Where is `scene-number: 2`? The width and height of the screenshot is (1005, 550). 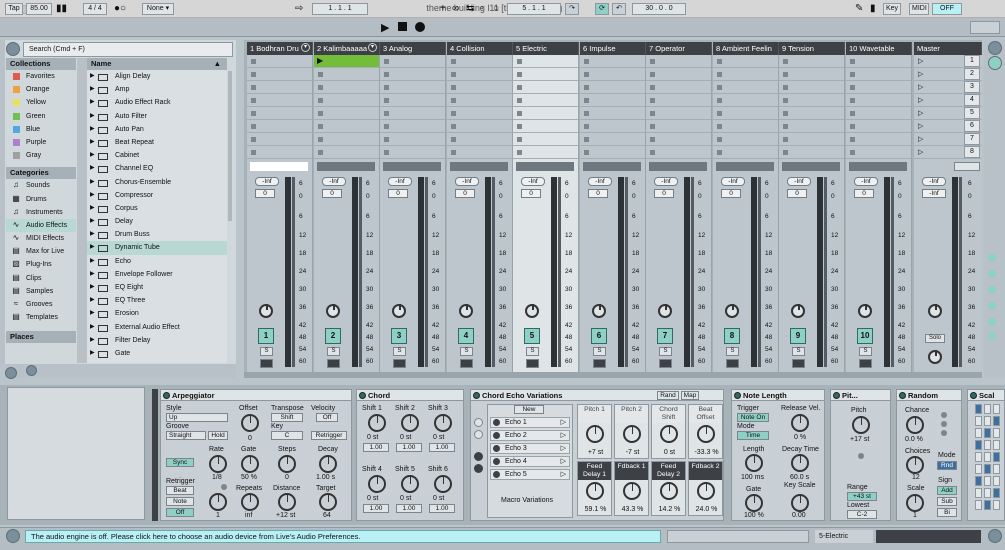
scene-number: 2 is located at coordinates (972, 74).